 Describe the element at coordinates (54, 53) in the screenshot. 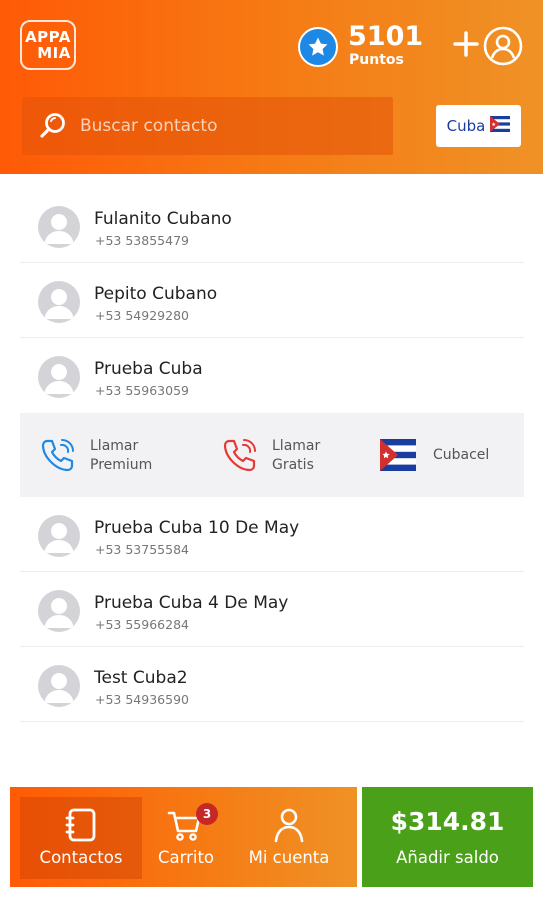

I see `logo-line-2: MIA` at that location.